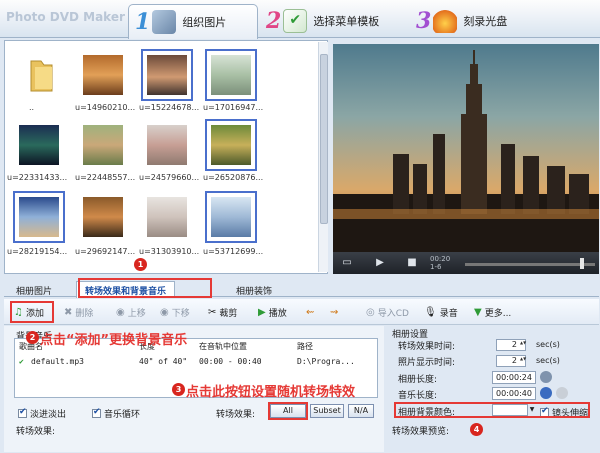 The width and height of the screenshot is (600, 453). What do you see at coordinates (32, 337) in the screenshot?
I see `step-badge-2: 2` at bounding box center [32, 337].